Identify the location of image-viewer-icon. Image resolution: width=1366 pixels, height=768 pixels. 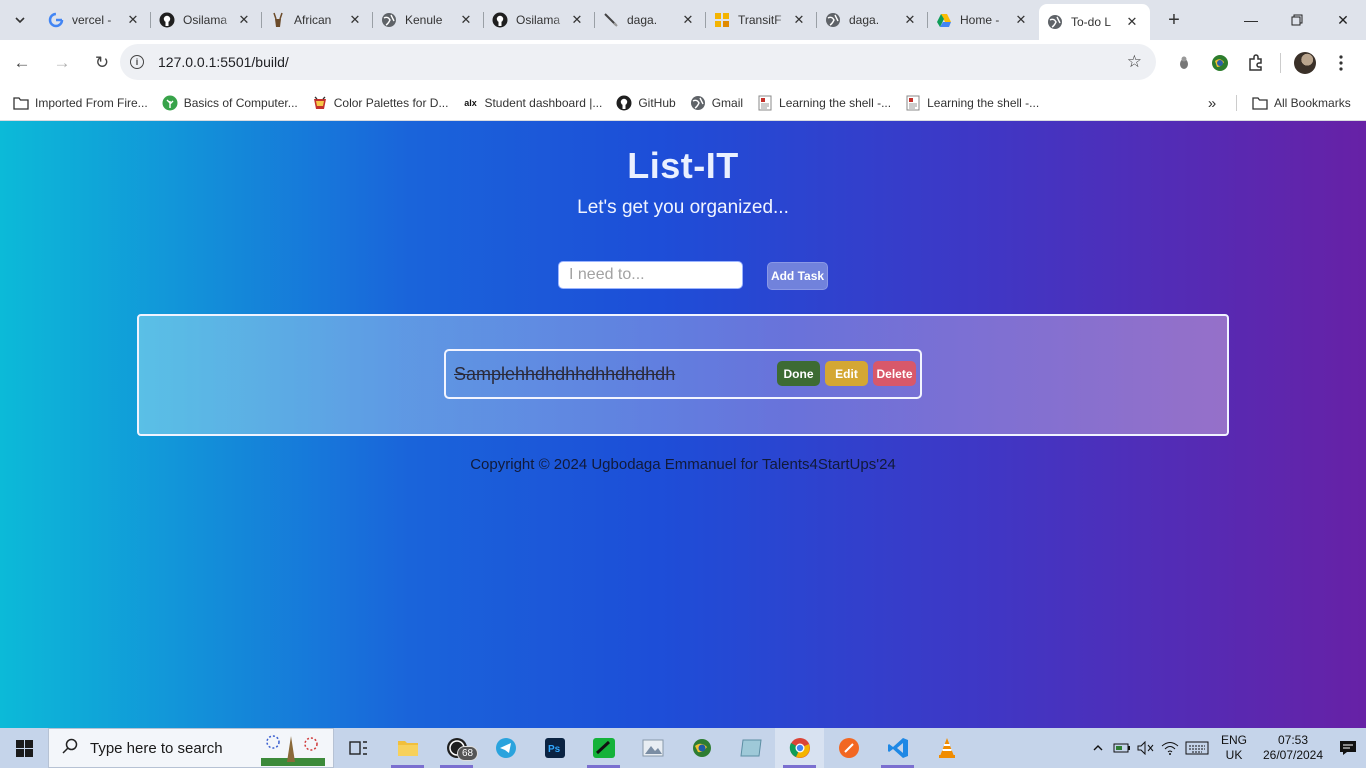
(652, 748).